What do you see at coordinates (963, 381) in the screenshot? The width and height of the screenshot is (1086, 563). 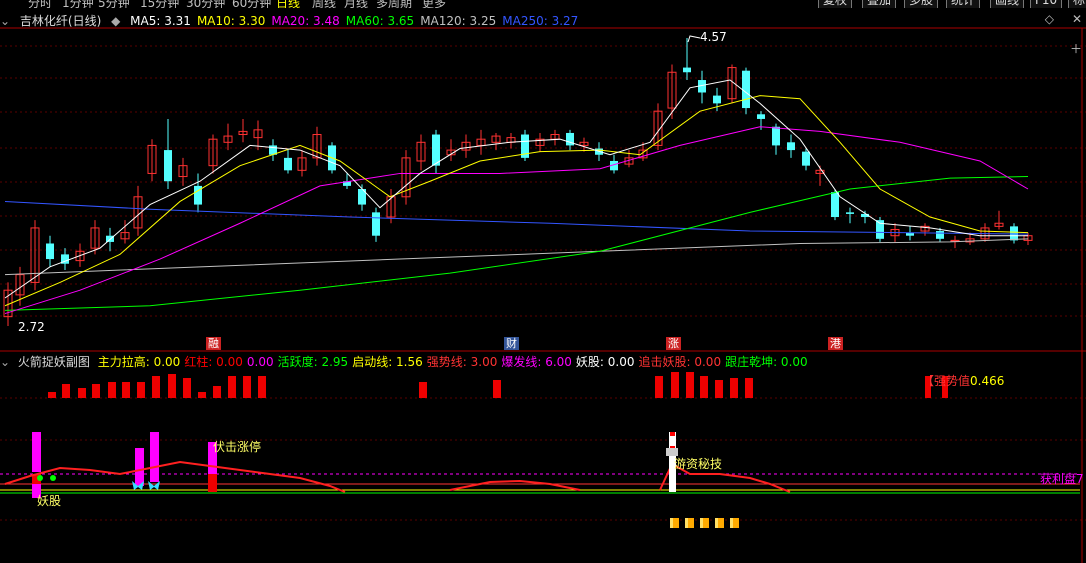 I see `strength-label: 【强势值0.466` at bounding box center [963, 381].